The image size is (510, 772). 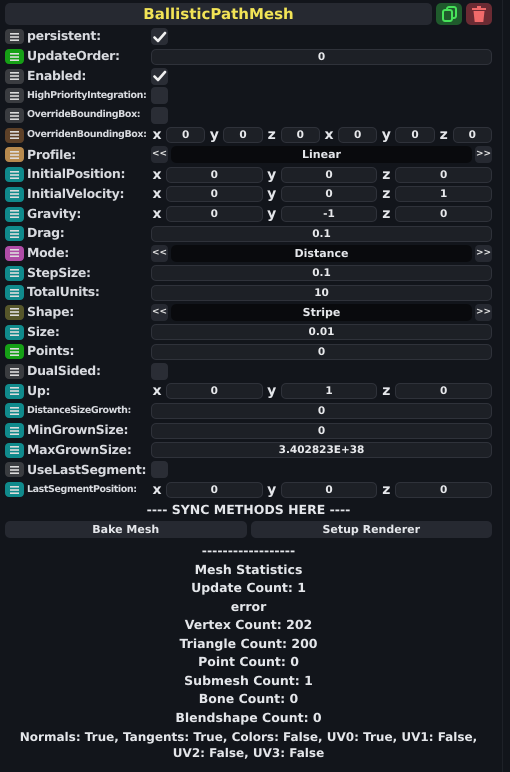 What do you see at coordinates (321, 253) in the screenshot?
I see `enum-value: Distance` at bounding box center [321, 253].